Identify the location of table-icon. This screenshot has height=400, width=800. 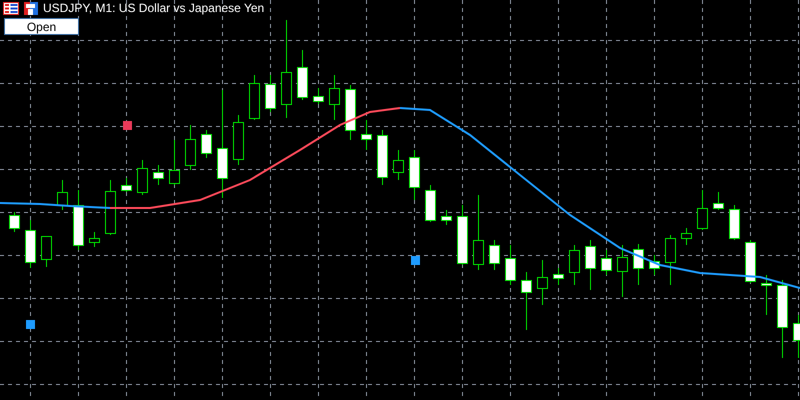
(11, 8).